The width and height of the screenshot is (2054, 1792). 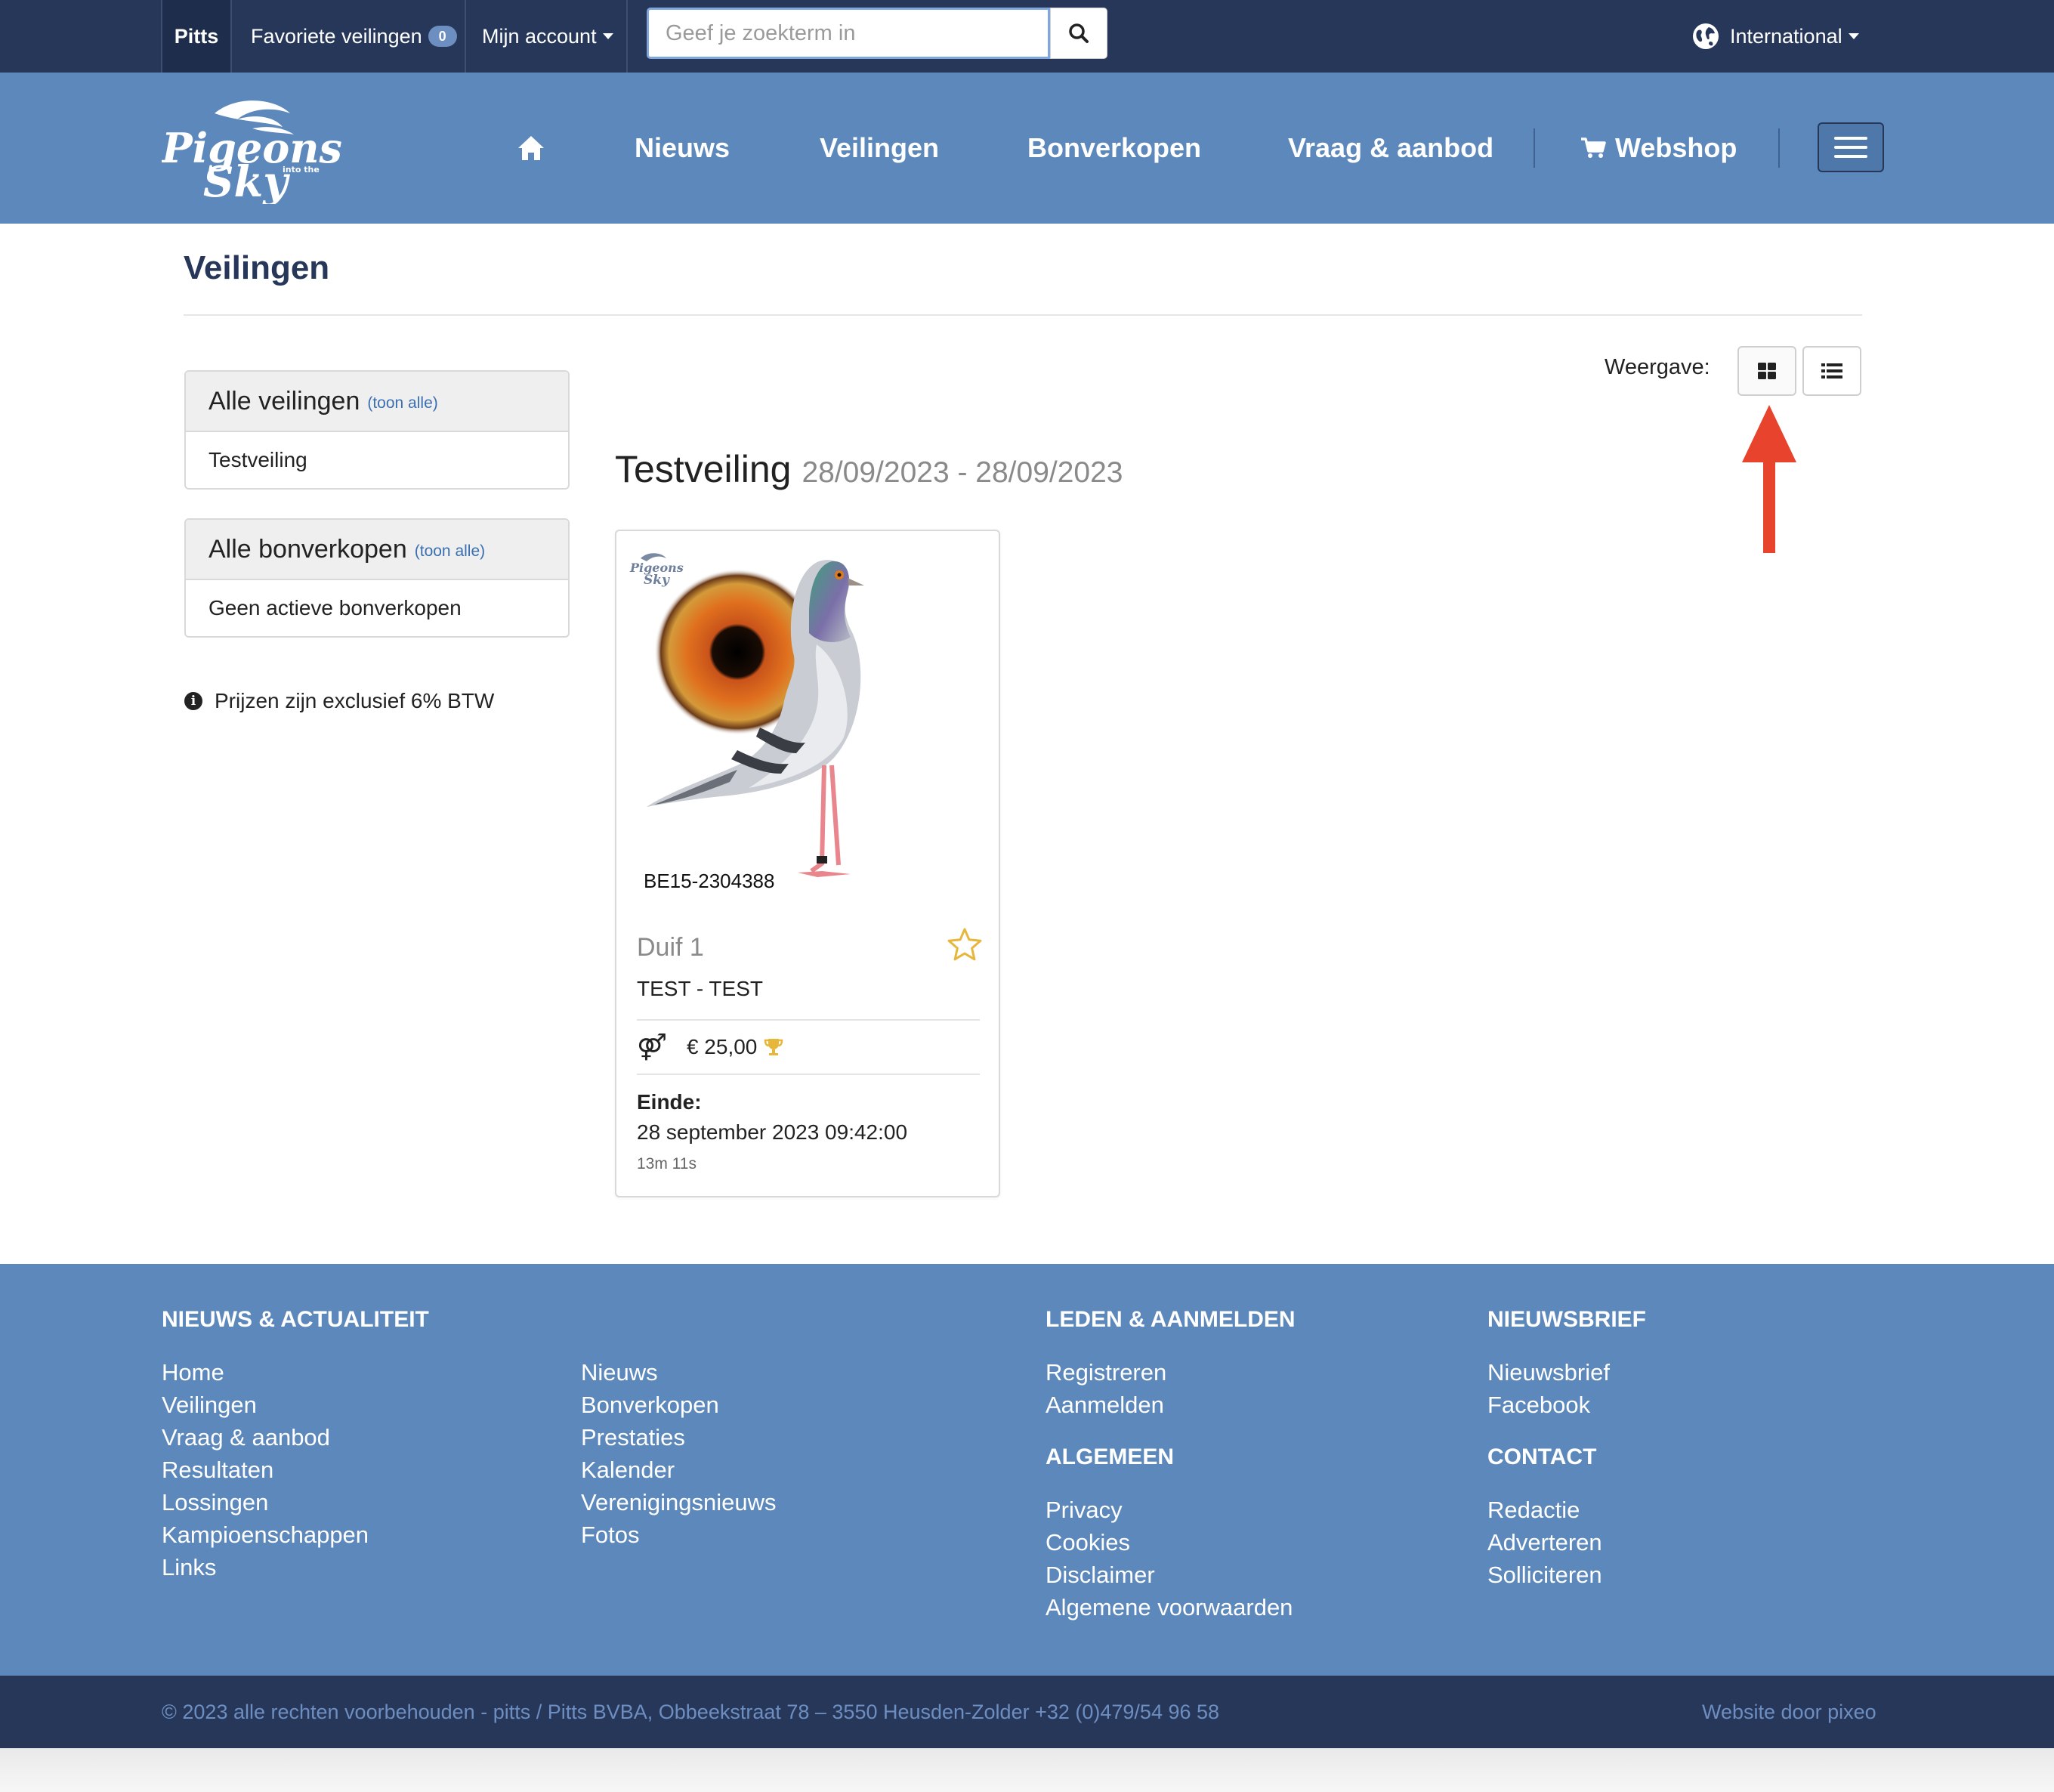 What do you see at coordinates (1171, 1607) in the screenshot?
I see `footer-link: Algemene voorwaarden` at bounding box center [1171, 1607].